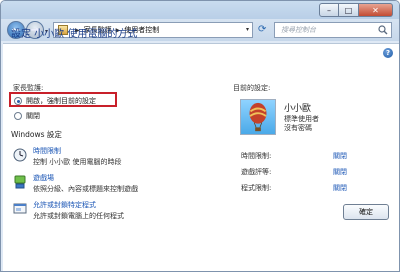  What do you see at coordinates (333, 30) in the screenshot?
I see `search-input: 搜尋控制台` at bounding box center [333, 30].